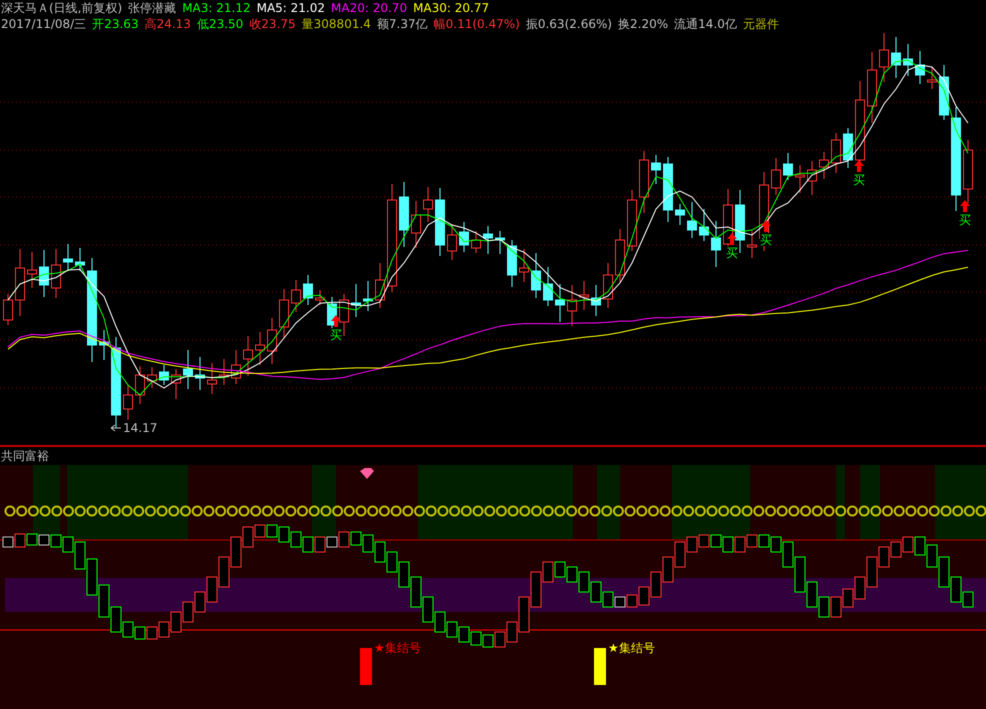  I want to click on quote-value: 低23.50, so click(220, 24).